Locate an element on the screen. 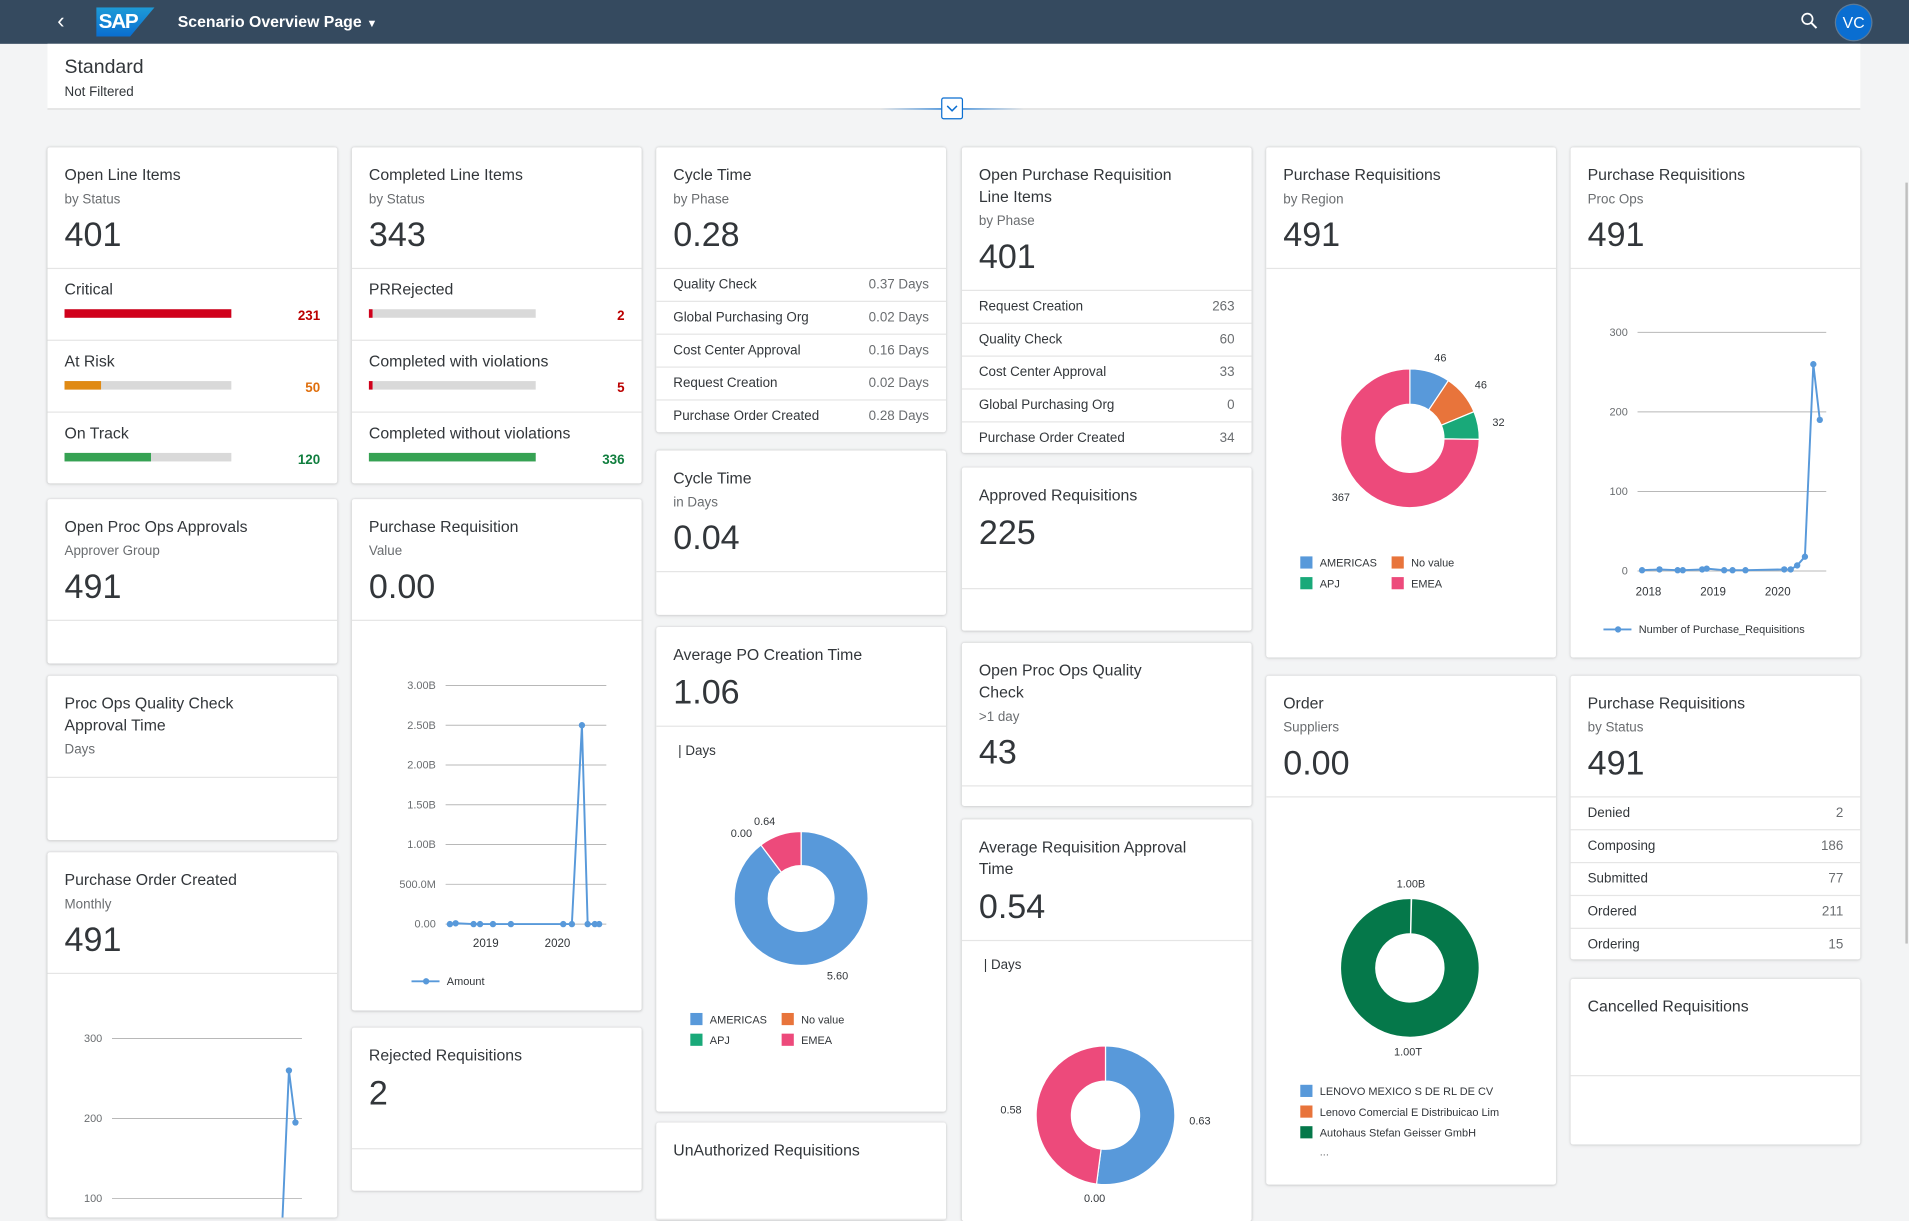 The width and height of the screenshot is (1909, 1221). card-rejected-requisitions: Rejected Requisitions 2 is located at coordinates (496, 1109).